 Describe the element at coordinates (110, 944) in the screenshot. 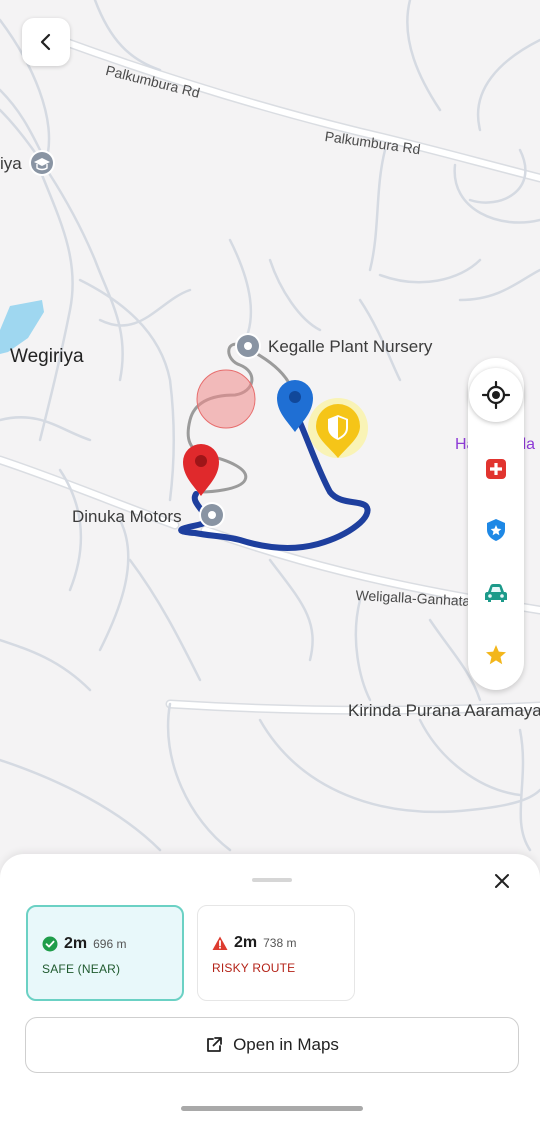

I see `route-distance: 696 m` at that location.